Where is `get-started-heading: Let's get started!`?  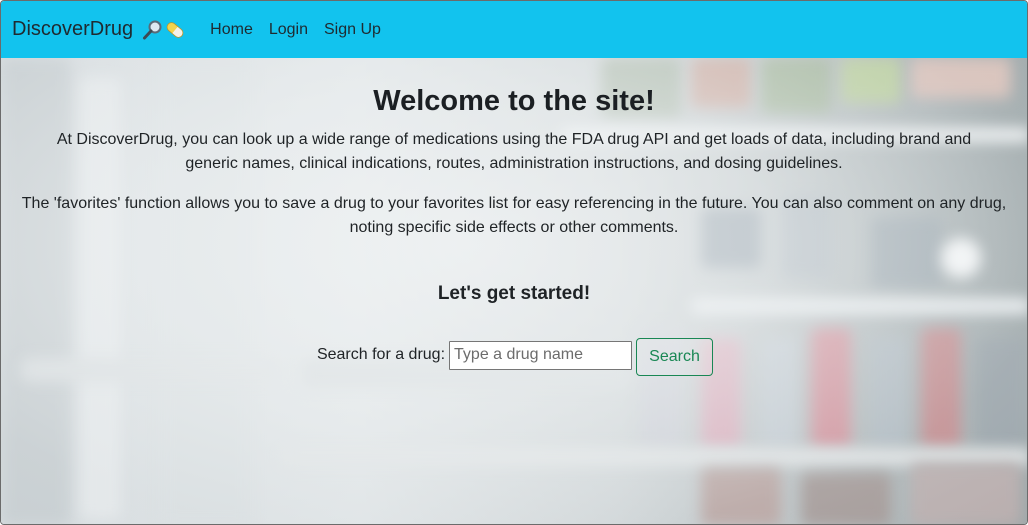 get-started-heading: Let's get started! is located at coordinates (514, 293).